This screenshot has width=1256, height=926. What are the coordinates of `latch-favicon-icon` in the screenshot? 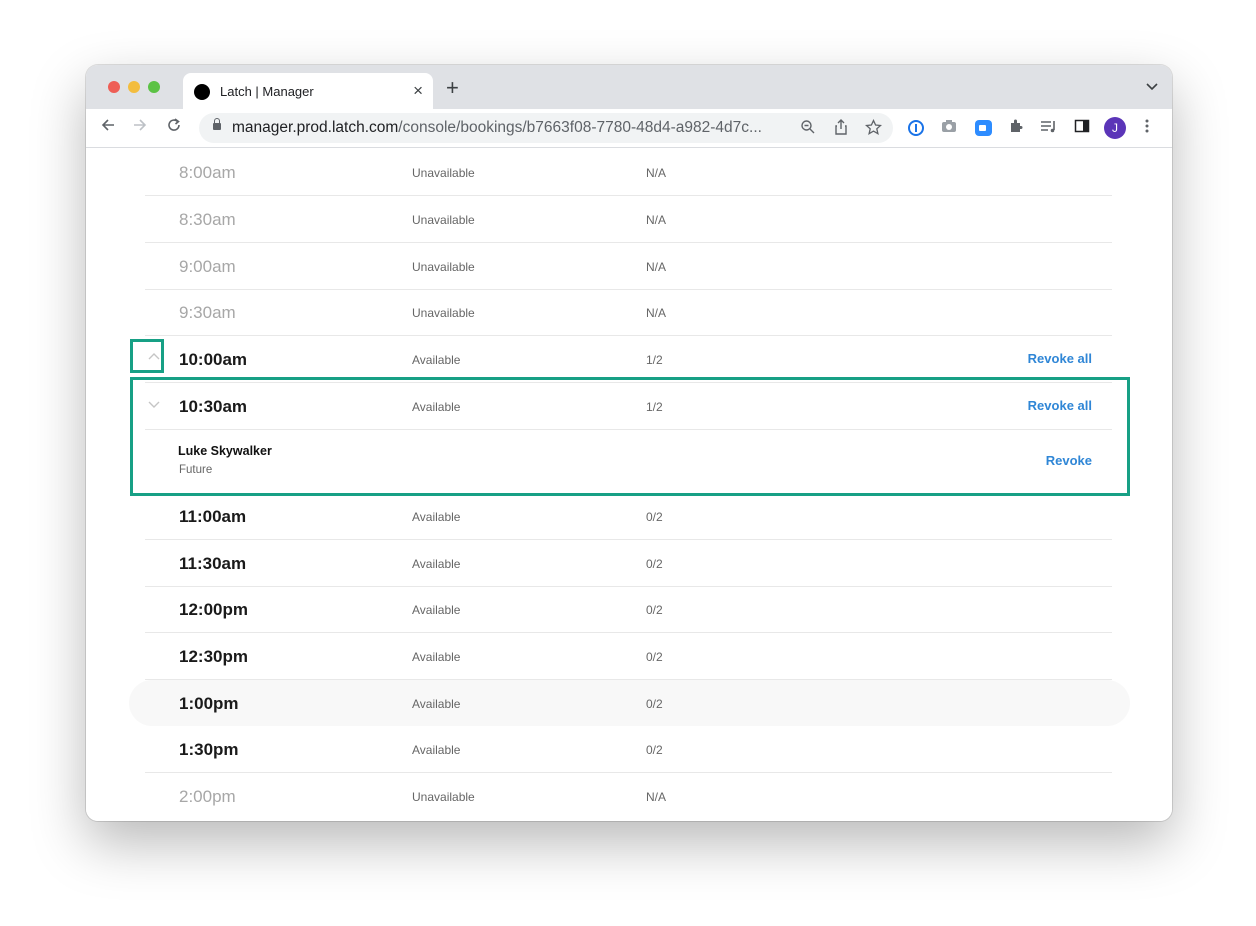 It's located at (202, 92).